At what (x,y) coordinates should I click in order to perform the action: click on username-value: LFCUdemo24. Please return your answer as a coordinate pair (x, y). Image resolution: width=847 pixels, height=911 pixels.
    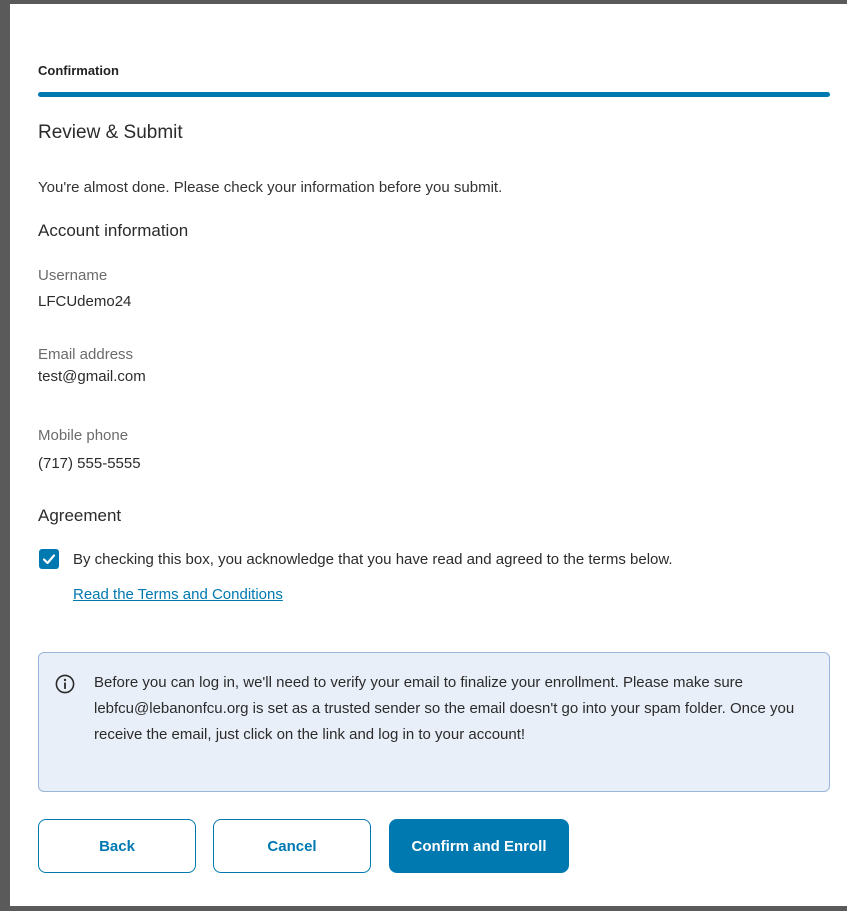
    Looking at the image, I should click on (85, 301).